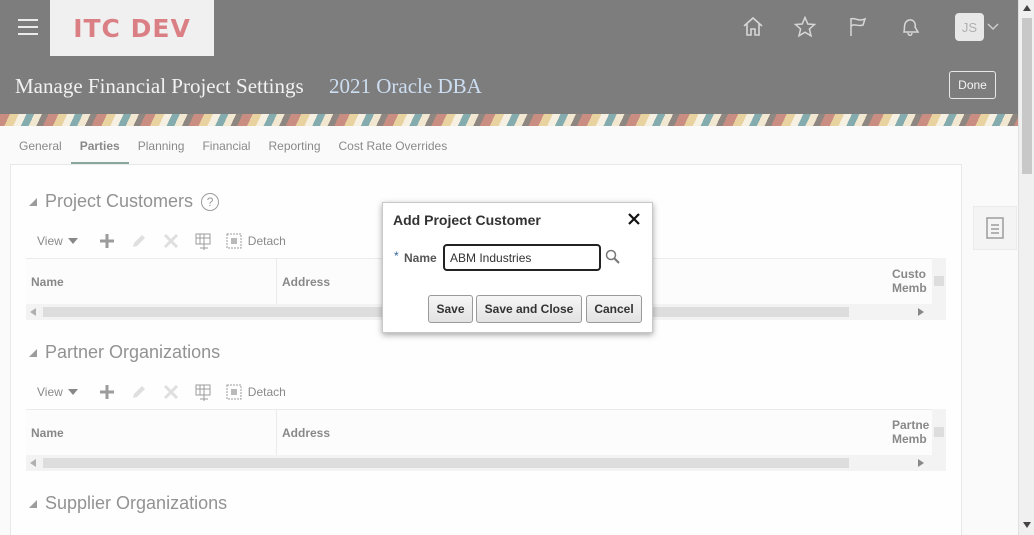 This screenshot has height=535, width=1034. What do you see at coordinates (396, 256) in the screenshot?
I see `required-indicator: *` at bounding box center [396, 256].